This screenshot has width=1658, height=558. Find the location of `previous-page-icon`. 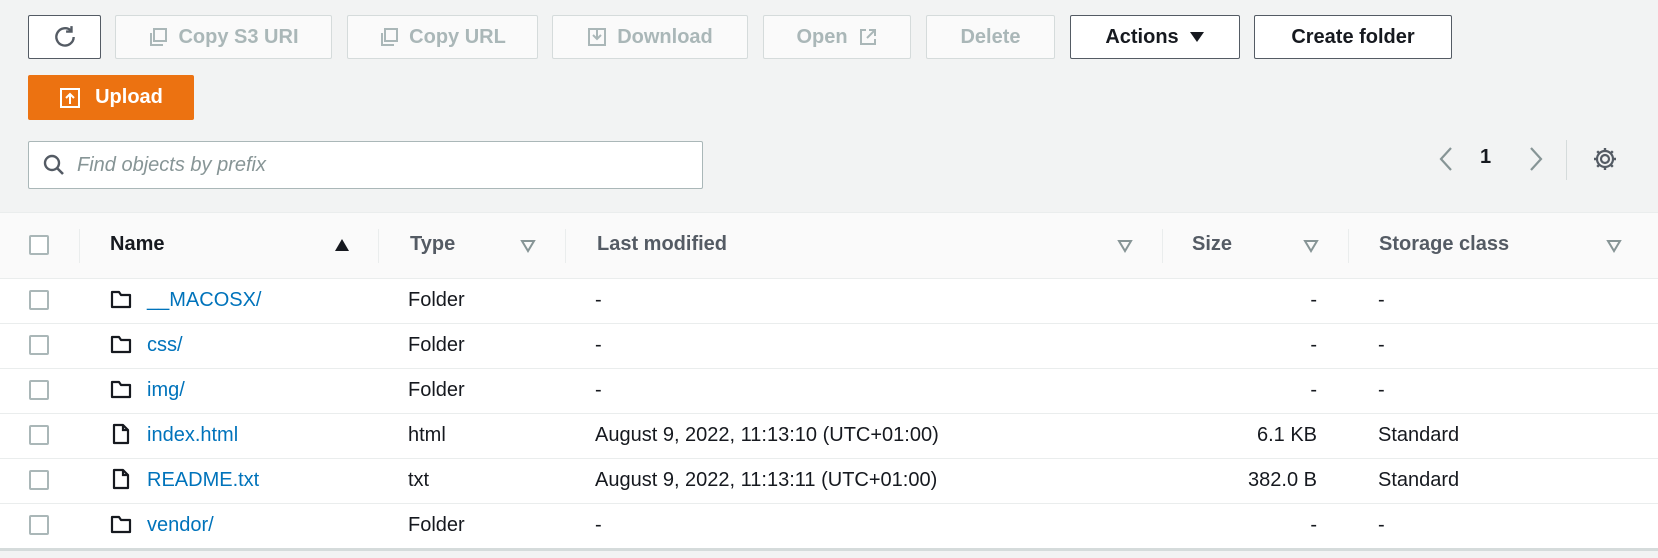

previous-page-icon is located at coordinates (1446, 159).